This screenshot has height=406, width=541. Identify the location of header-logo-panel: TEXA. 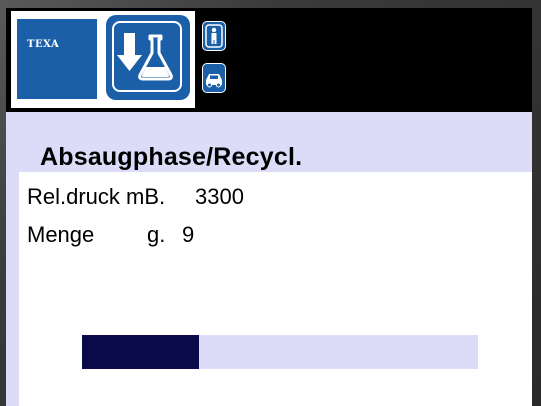
(103, 59).